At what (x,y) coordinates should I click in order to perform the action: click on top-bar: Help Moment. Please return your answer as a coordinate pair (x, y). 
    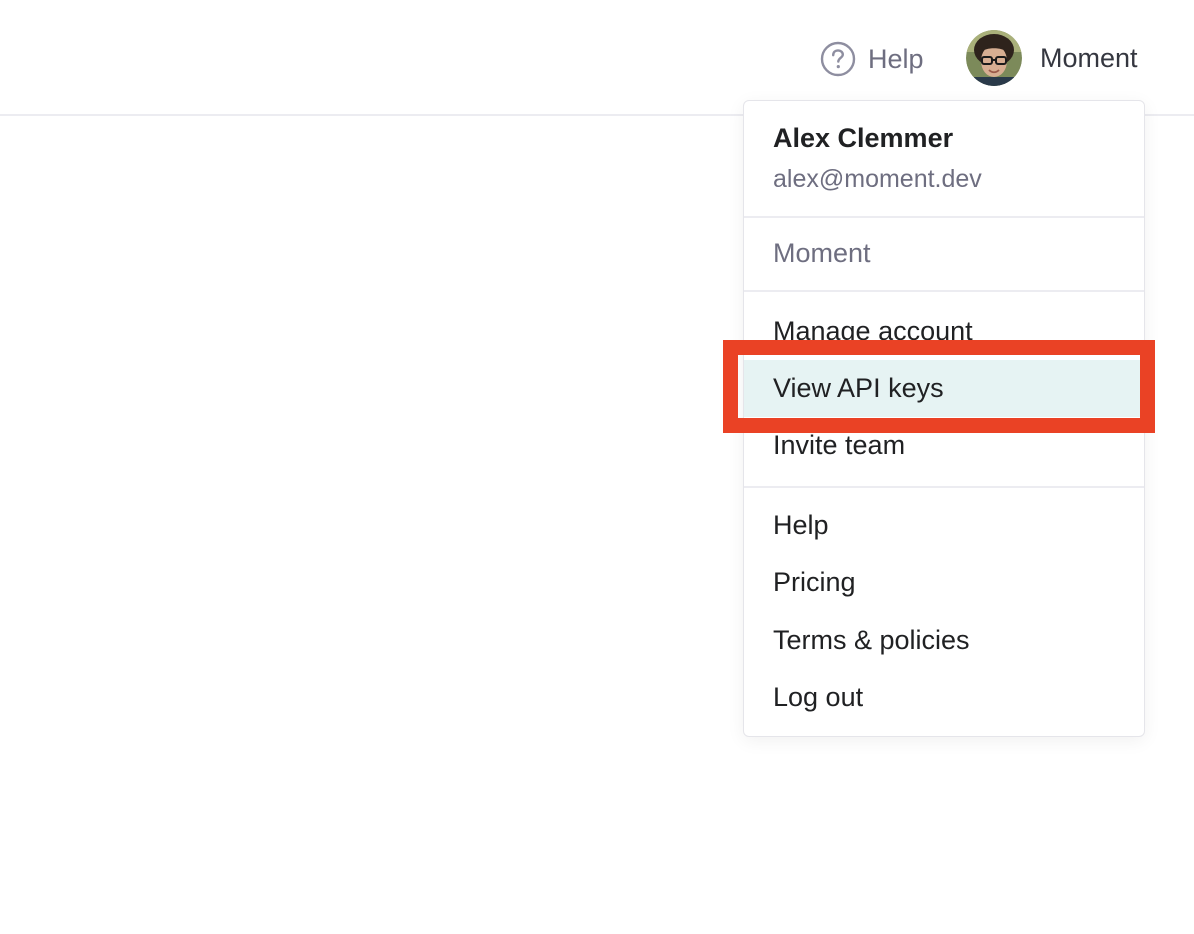
    Looking at the image, I should click on (597, 58).